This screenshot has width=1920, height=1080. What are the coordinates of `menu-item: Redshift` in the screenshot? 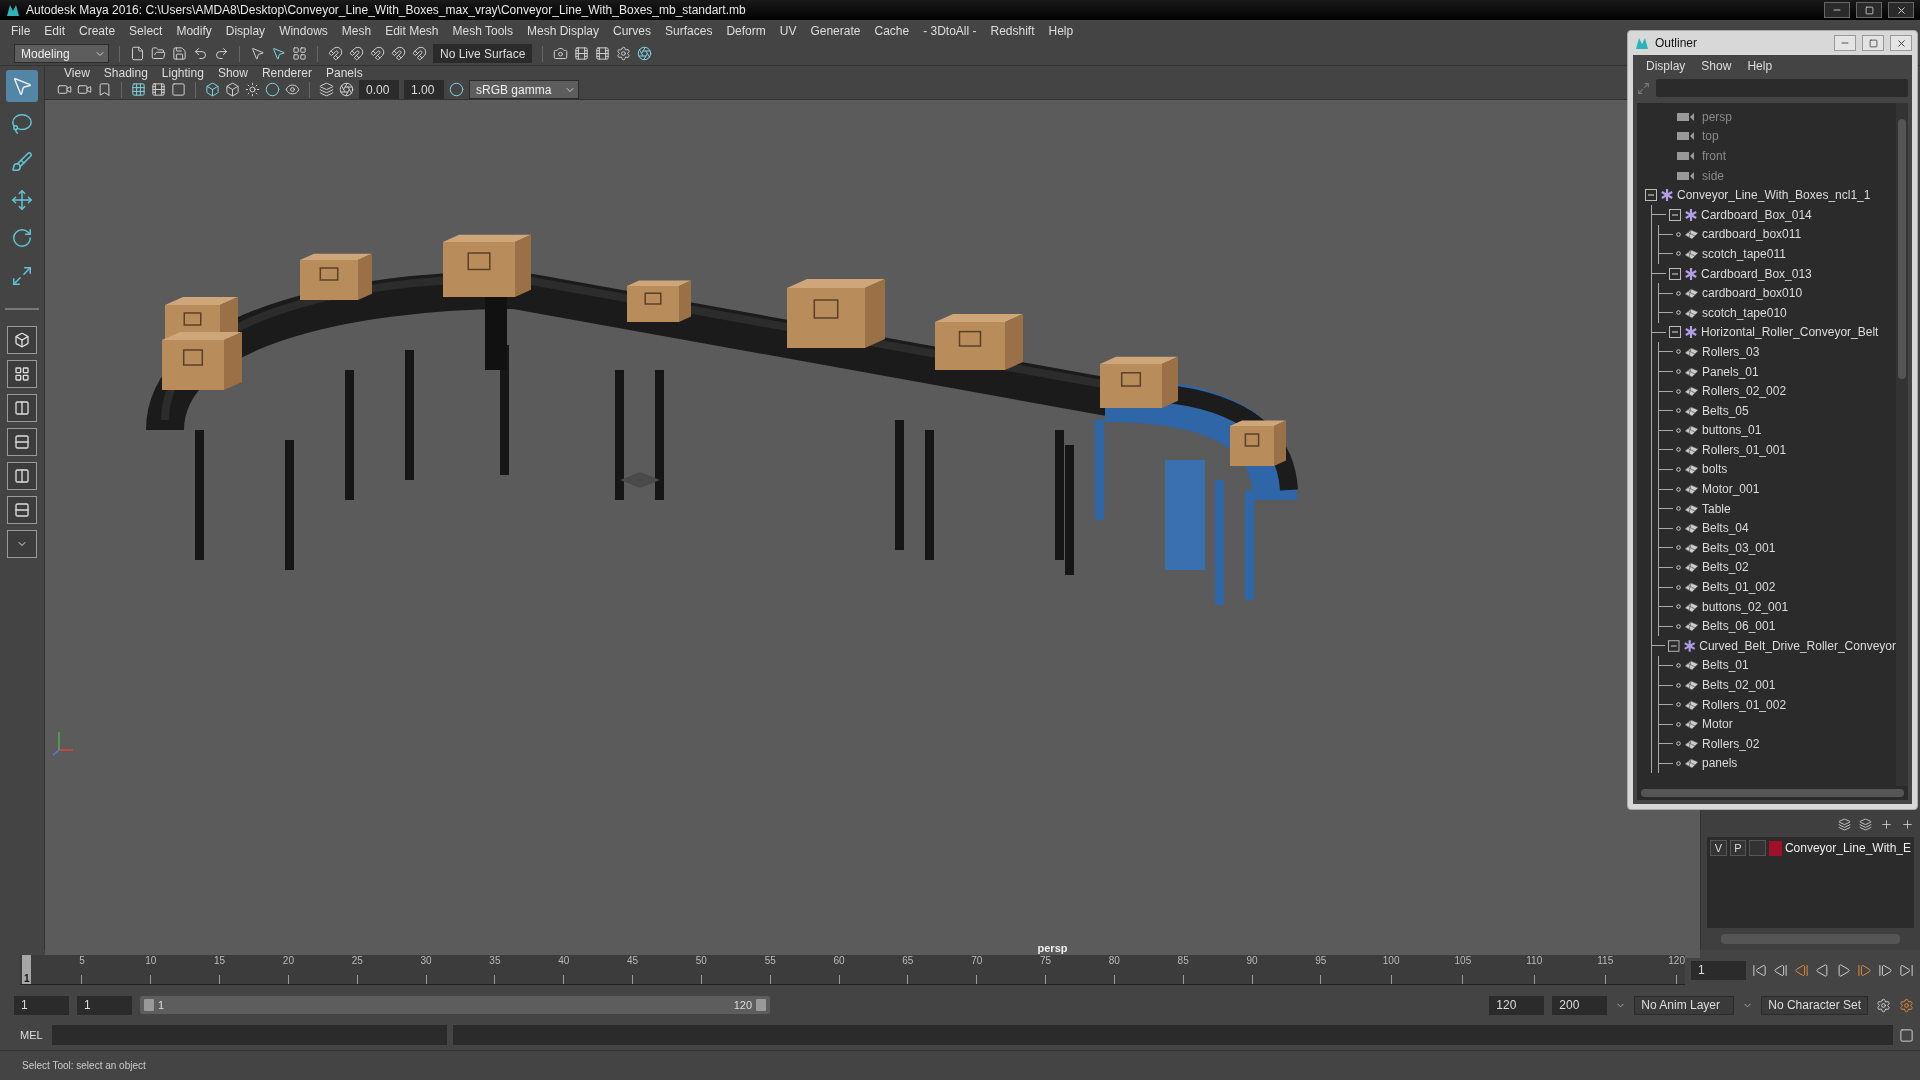 It's located at (1012, 31).